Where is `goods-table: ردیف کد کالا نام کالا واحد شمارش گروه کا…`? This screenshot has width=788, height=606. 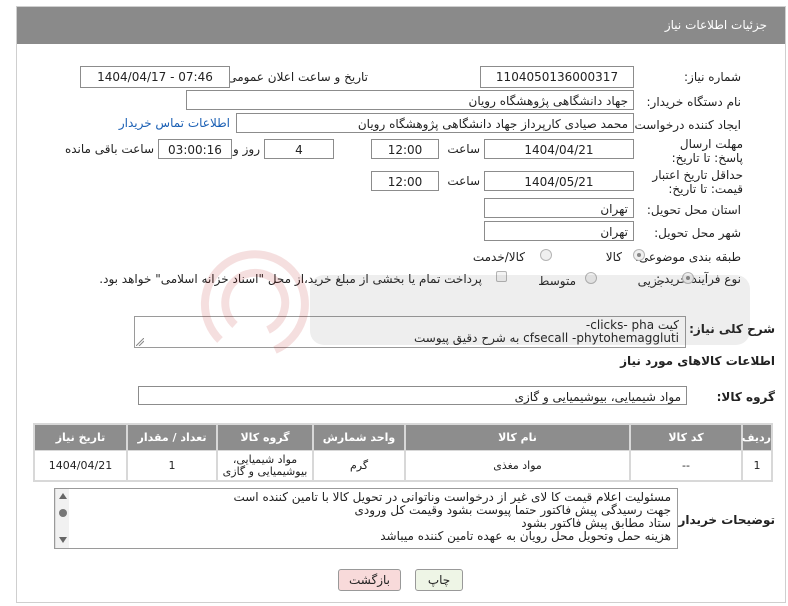
goods-table: ردیف کد کالا نام کالا واحد شمارش گروه کا… is located at coordinates (403, 452).